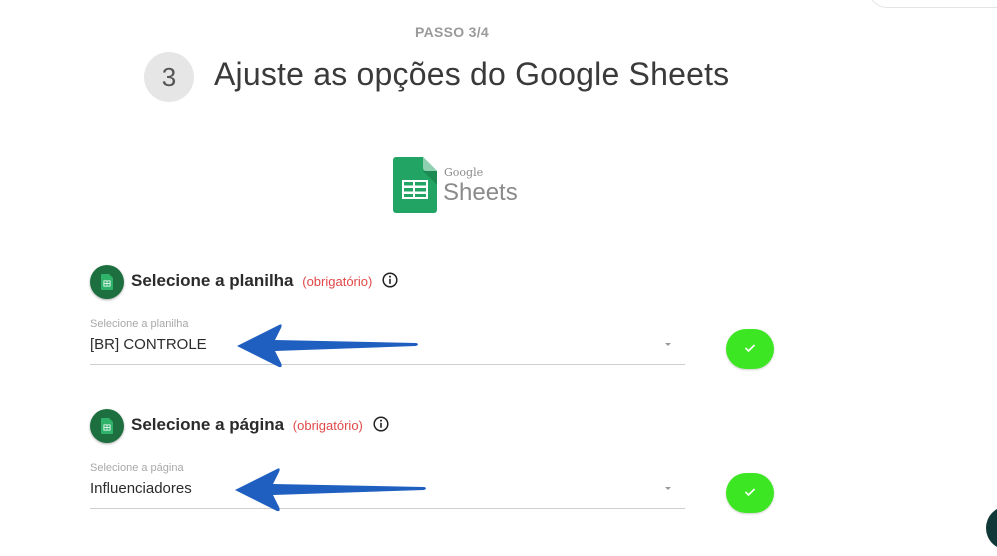 The image size is (997, 556). I want to click on logo-sheets-text: Sheets, so click(480, 192).